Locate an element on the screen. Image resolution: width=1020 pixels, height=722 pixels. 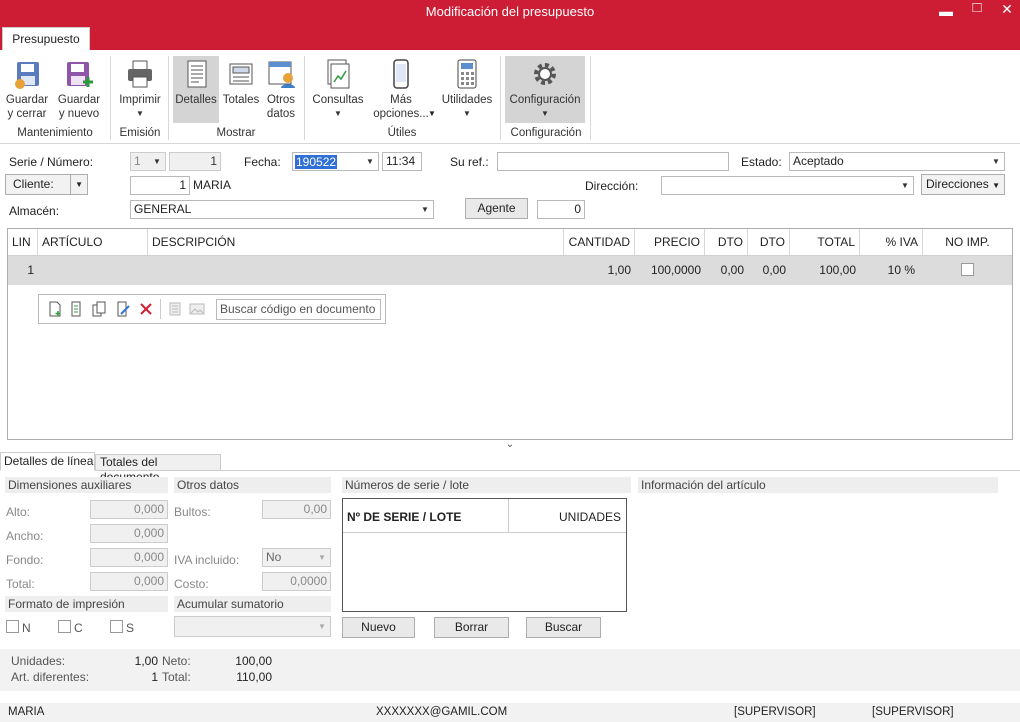
acumular-section-title: Acumular sumatorio is located at coordinates (252, 604).